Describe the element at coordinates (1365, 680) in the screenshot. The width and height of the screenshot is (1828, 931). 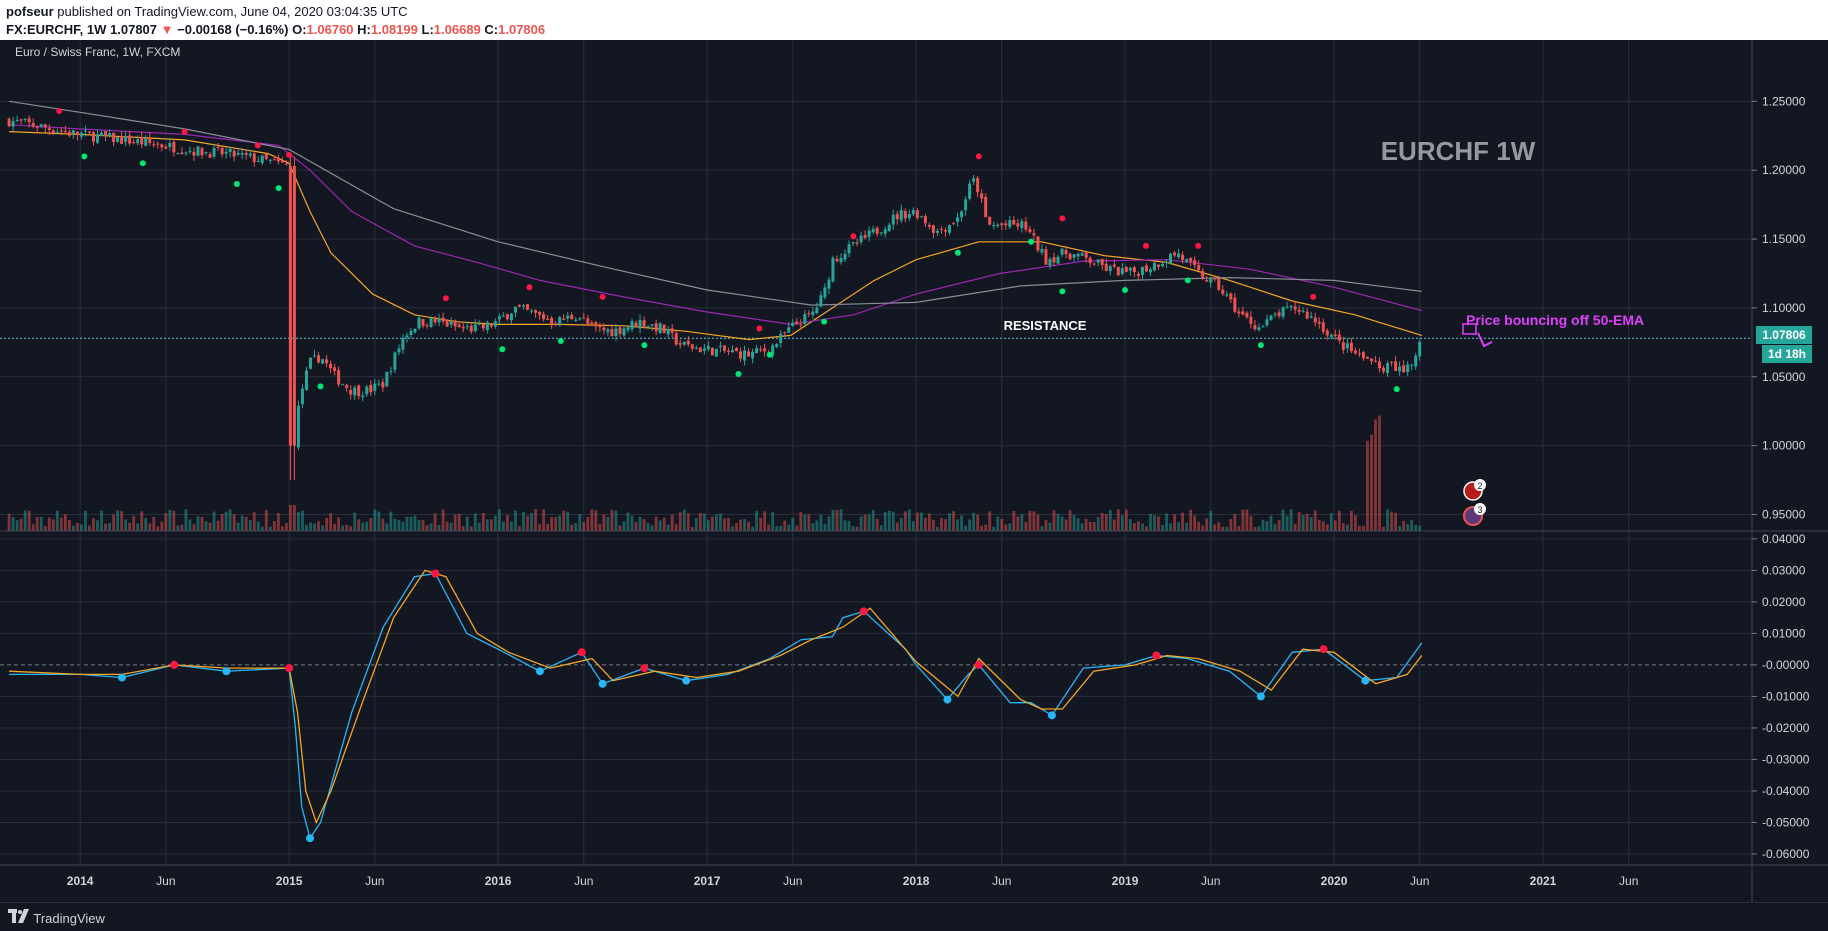
I see `indicator-trough-dot` at that location.